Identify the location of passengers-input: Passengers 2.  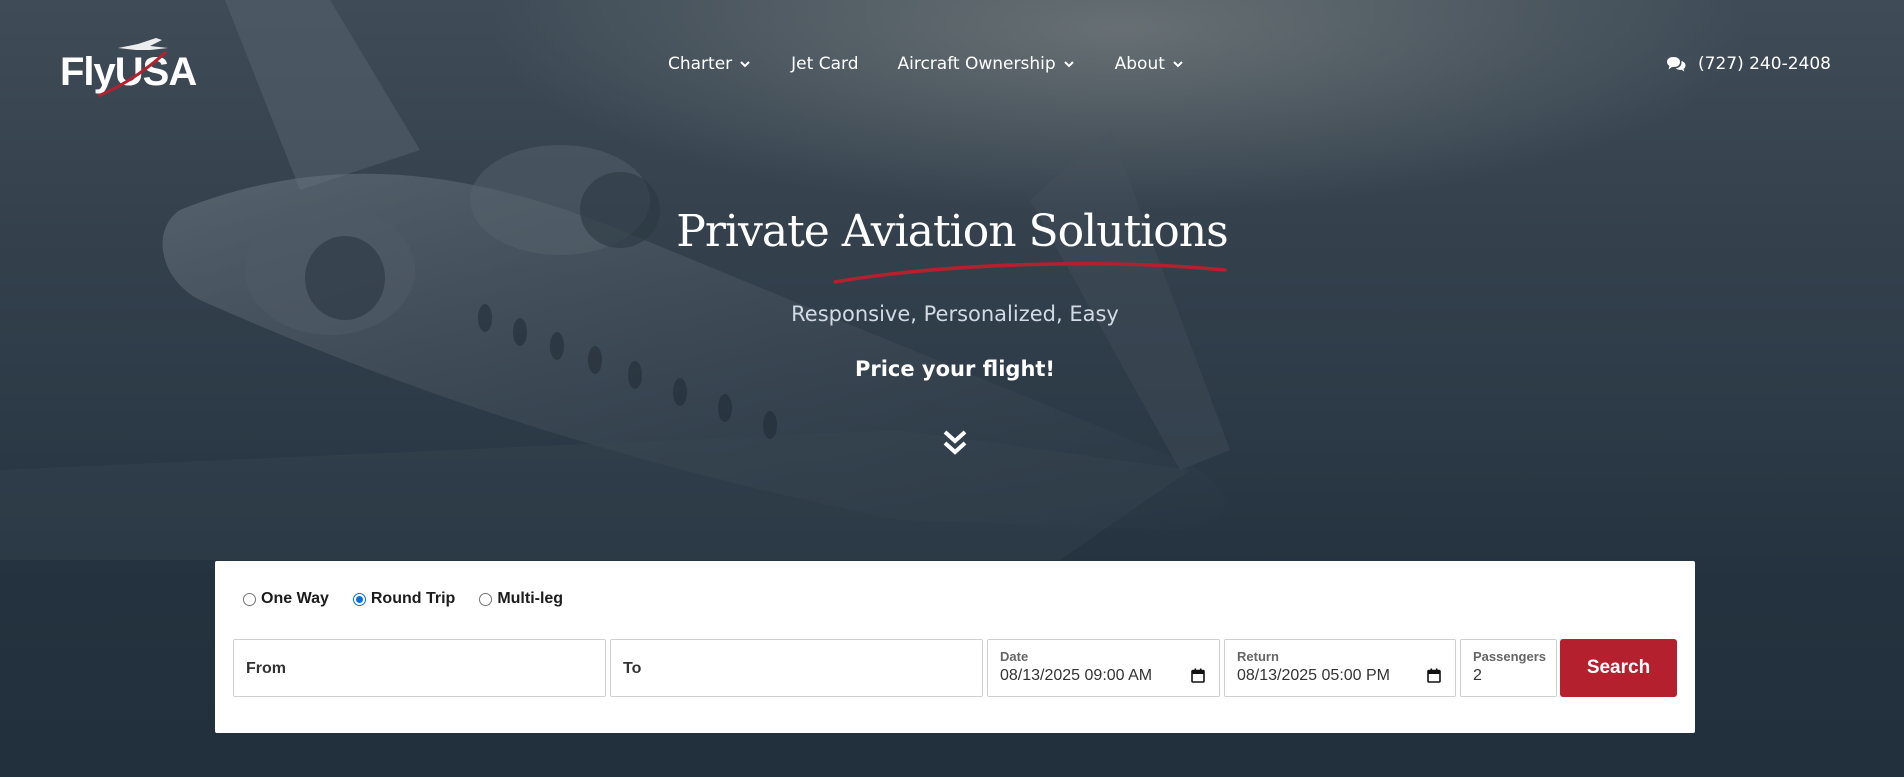
(1508, 668).